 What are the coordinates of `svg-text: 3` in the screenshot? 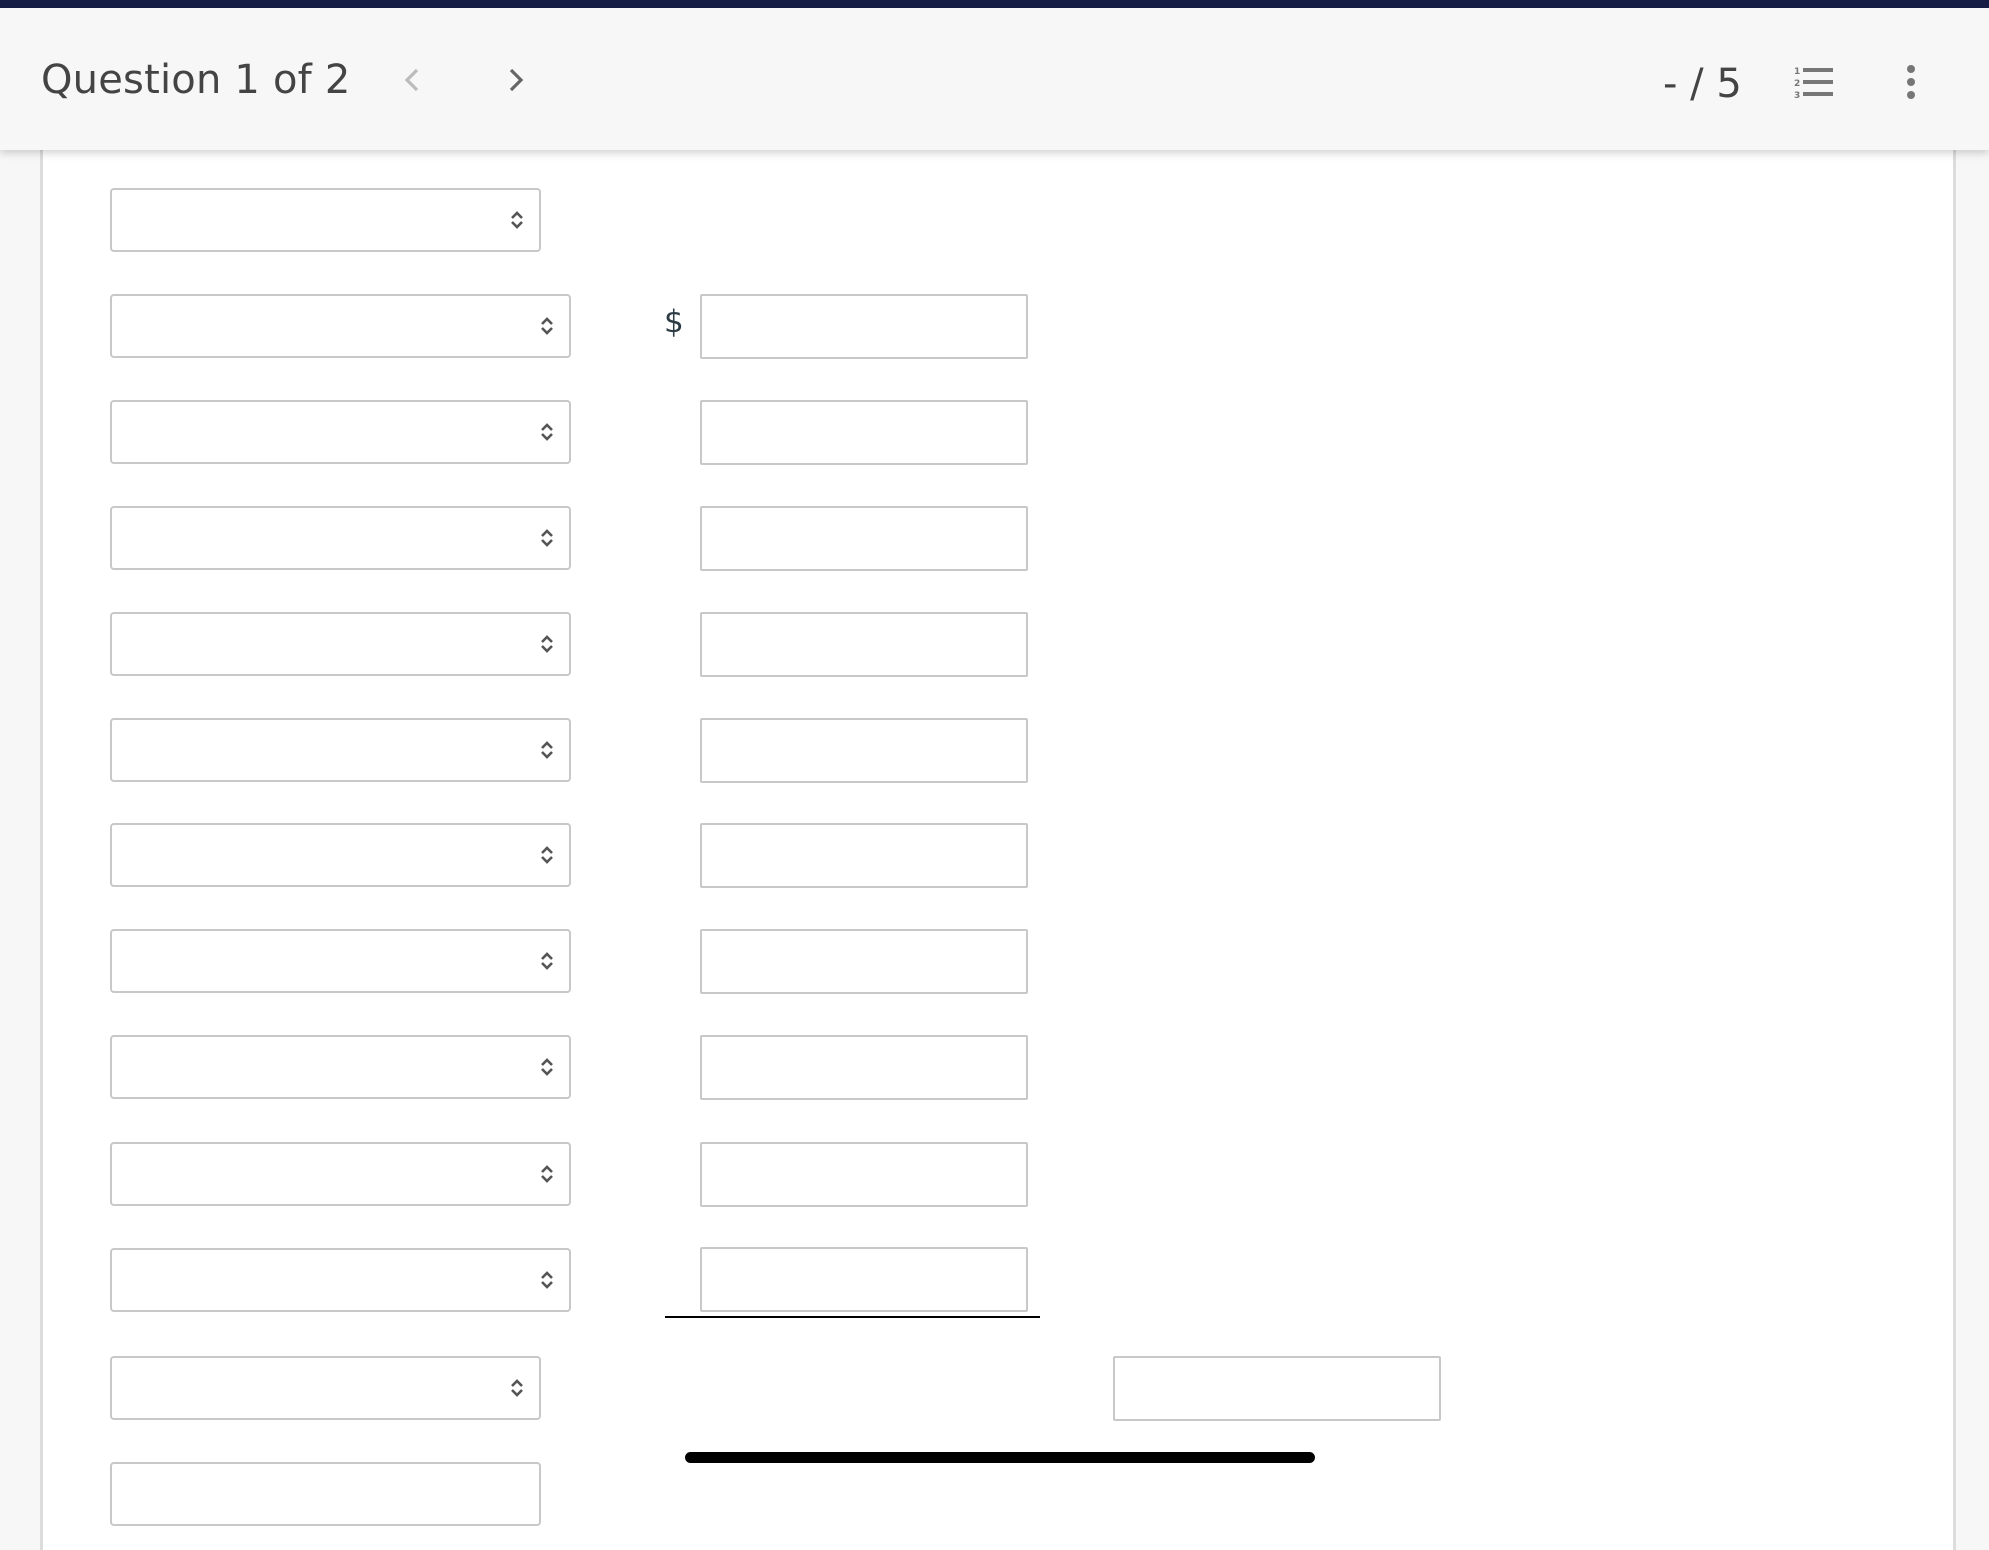 It's located at (1797, 95).